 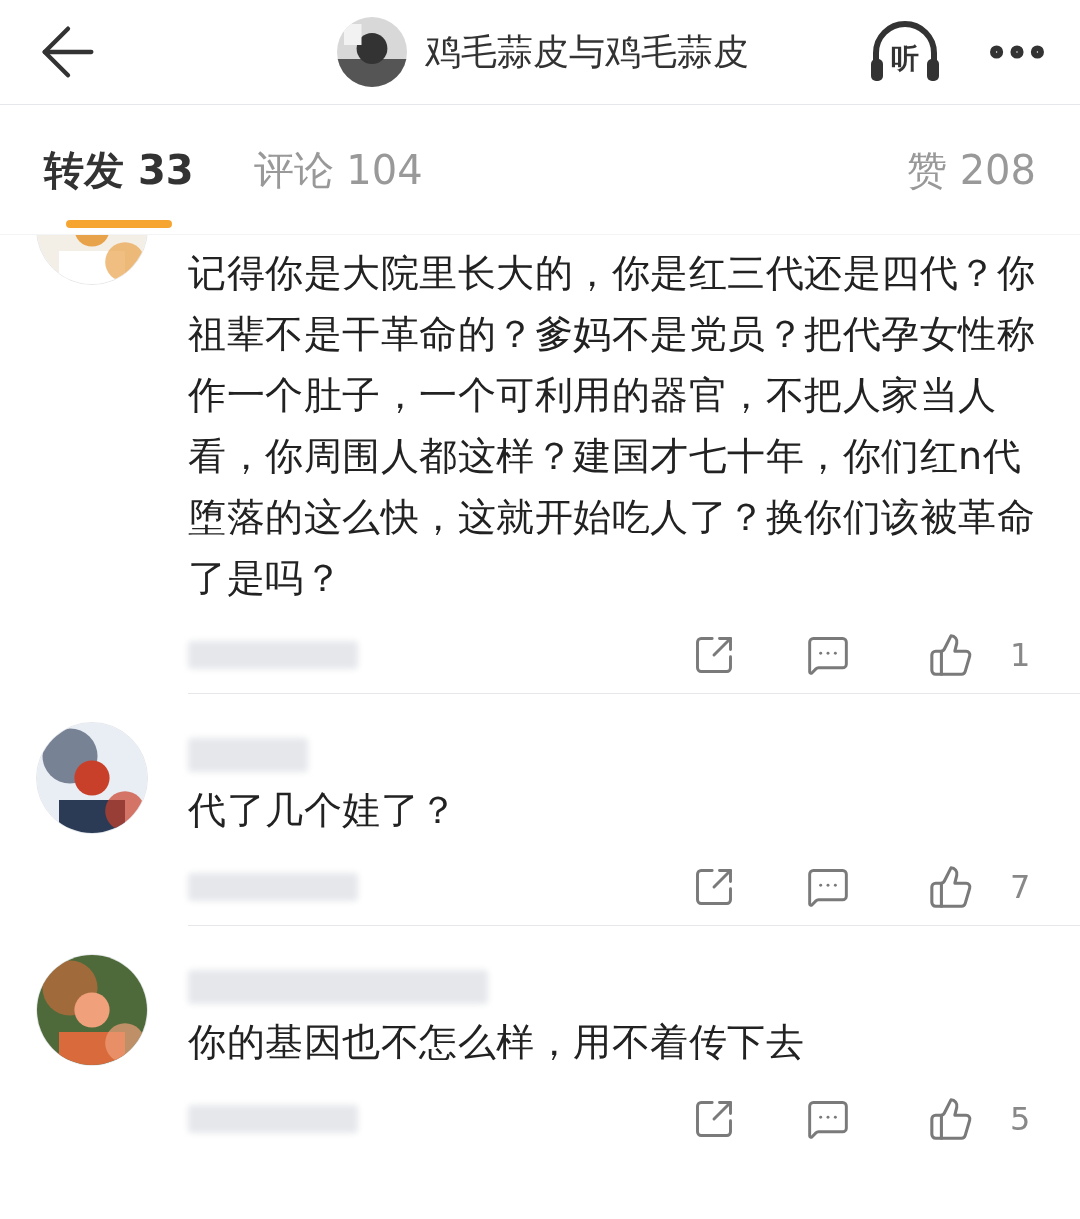 I want to click on like-count: 7, so click(x=1021, y=887).